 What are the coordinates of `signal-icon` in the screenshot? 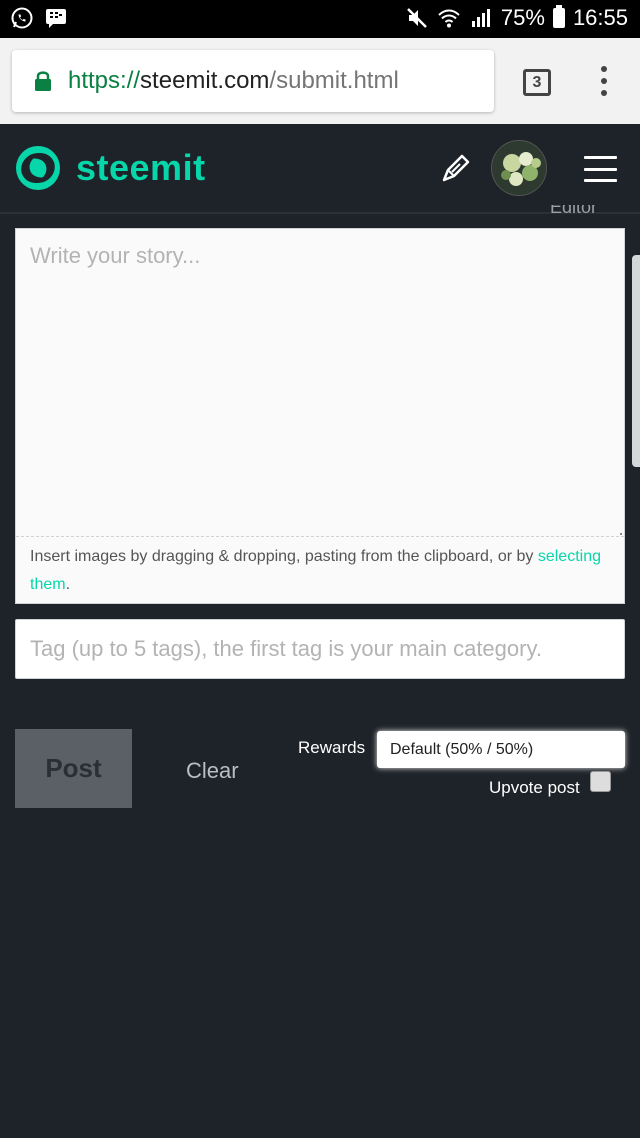 It's located at (480, 18).